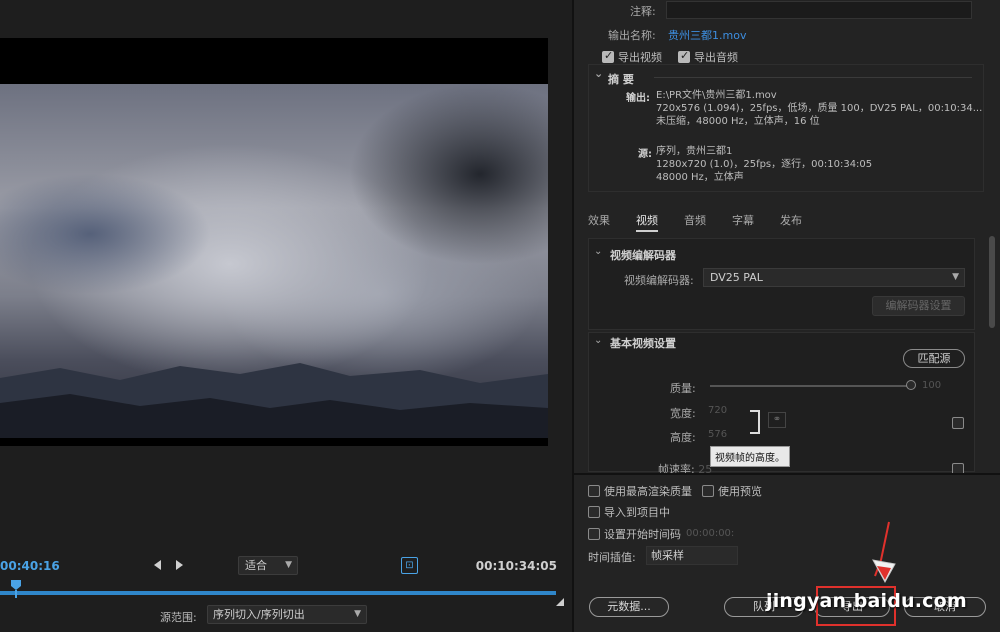  I want to click on playhead-line, so click(16, 594).